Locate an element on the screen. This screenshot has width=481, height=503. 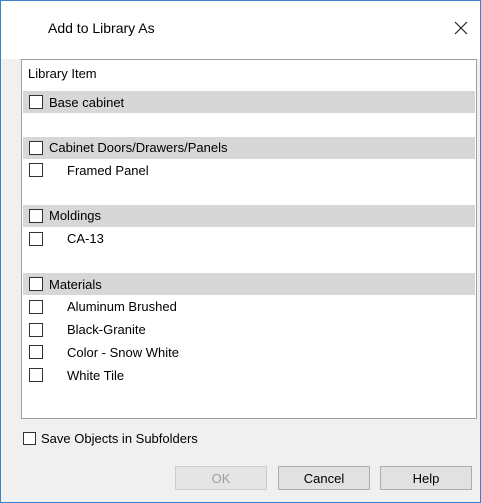
close-button is located at coordinates (461, 28).